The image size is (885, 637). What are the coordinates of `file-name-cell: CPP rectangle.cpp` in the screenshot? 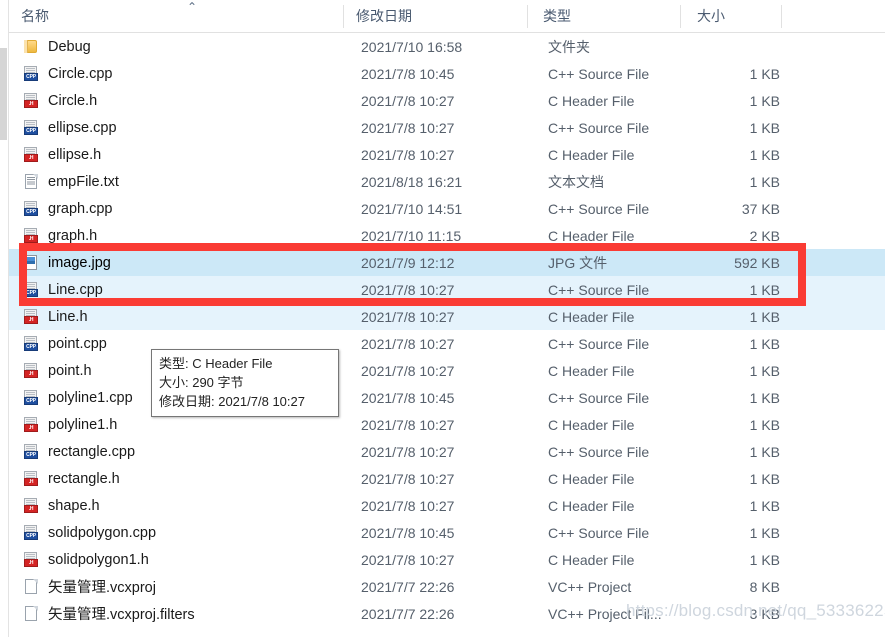 It's located at (176, 451).